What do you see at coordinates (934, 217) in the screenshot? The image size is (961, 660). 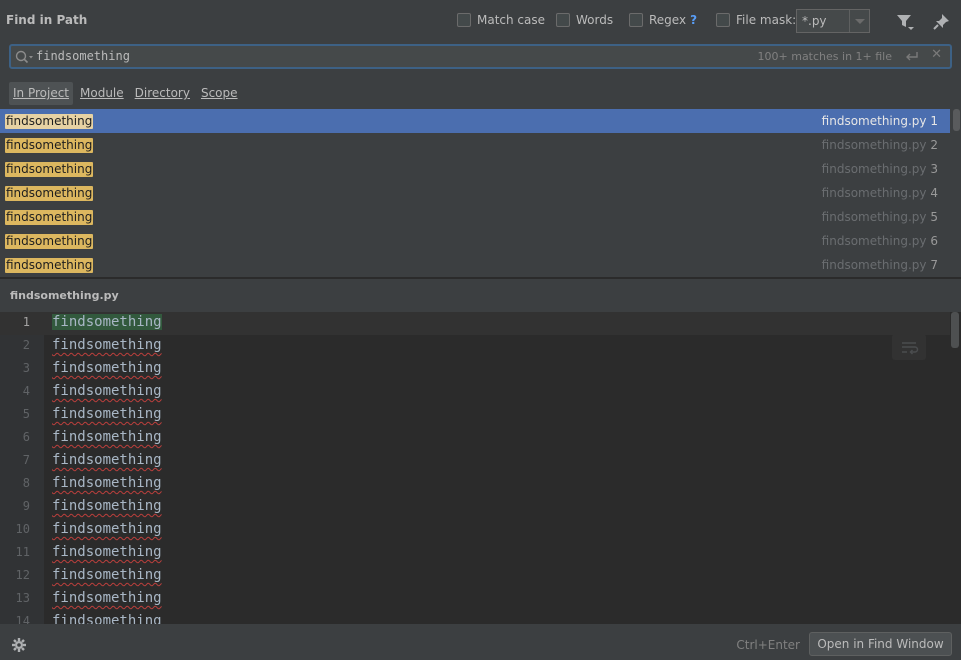 I see `result-line: 5` at bounding box center [934, 217].